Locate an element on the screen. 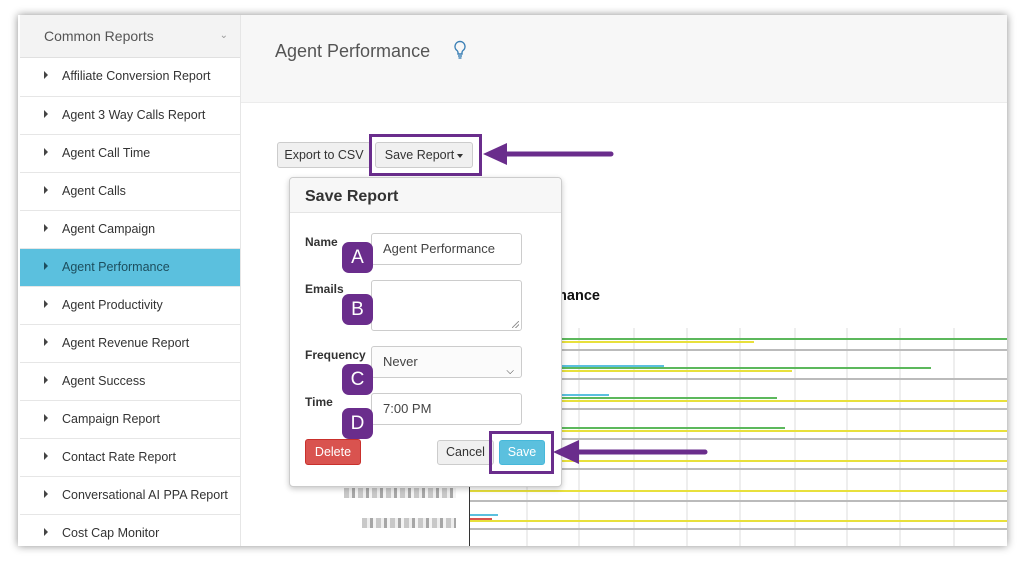 The image size is (1032, 571). page-title: Agent Performance is located at coordinates (353, 51).